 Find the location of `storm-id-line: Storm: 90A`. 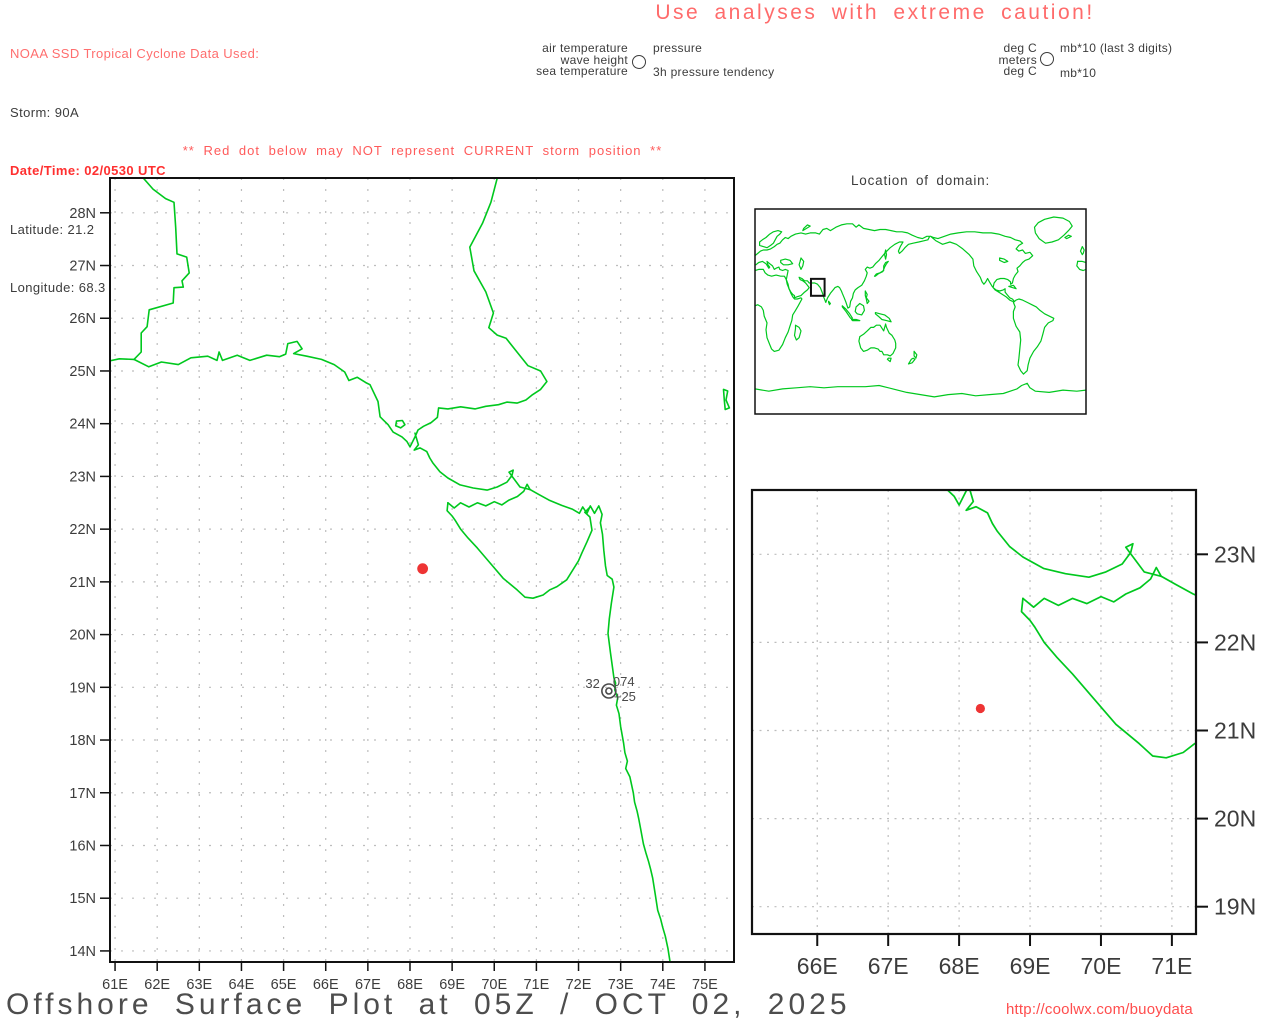

storm-id-line: Storm: 90A is located at coordinates (45, 112).